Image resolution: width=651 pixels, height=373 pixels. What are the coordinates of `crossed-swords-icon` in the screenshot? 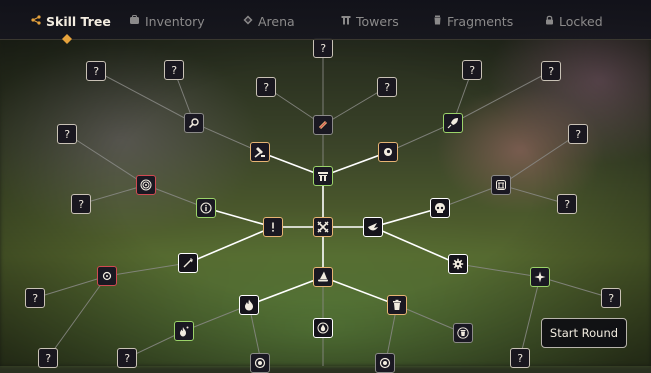 It's located at (323, 227).